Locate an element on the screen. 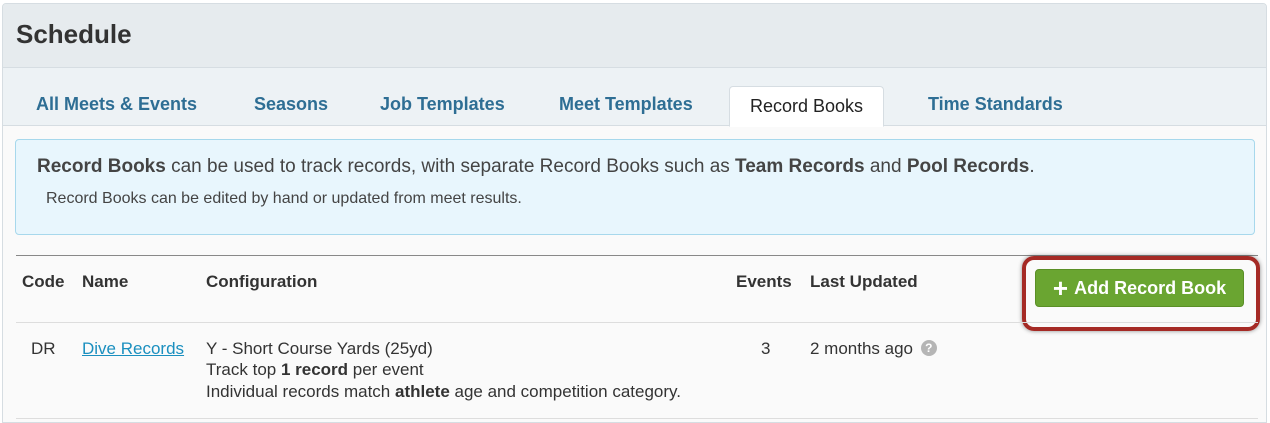 Image resolution: width=1270 pixels, height=423 pixels. info-text: . is located at coordinates (1032, 166).